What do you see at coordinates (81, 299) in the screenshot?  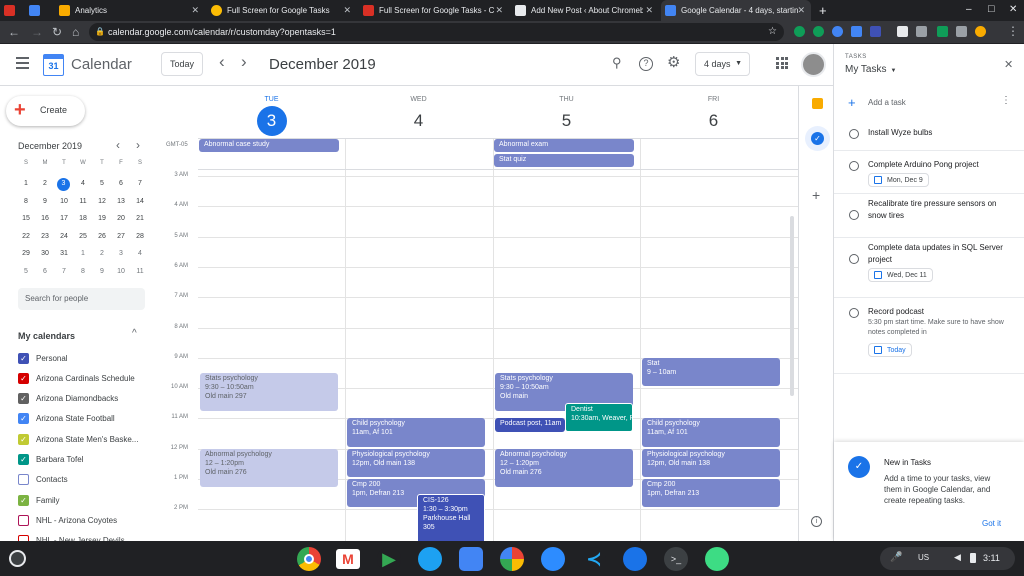 I see `search-people-input: Search for people` at bounding box center [81, 299].